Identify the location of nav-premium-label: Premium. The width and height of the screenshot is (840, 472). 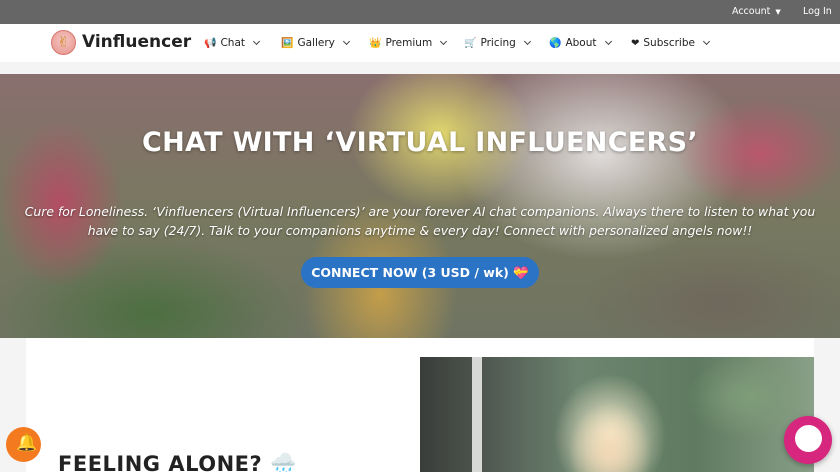
(409, 43).